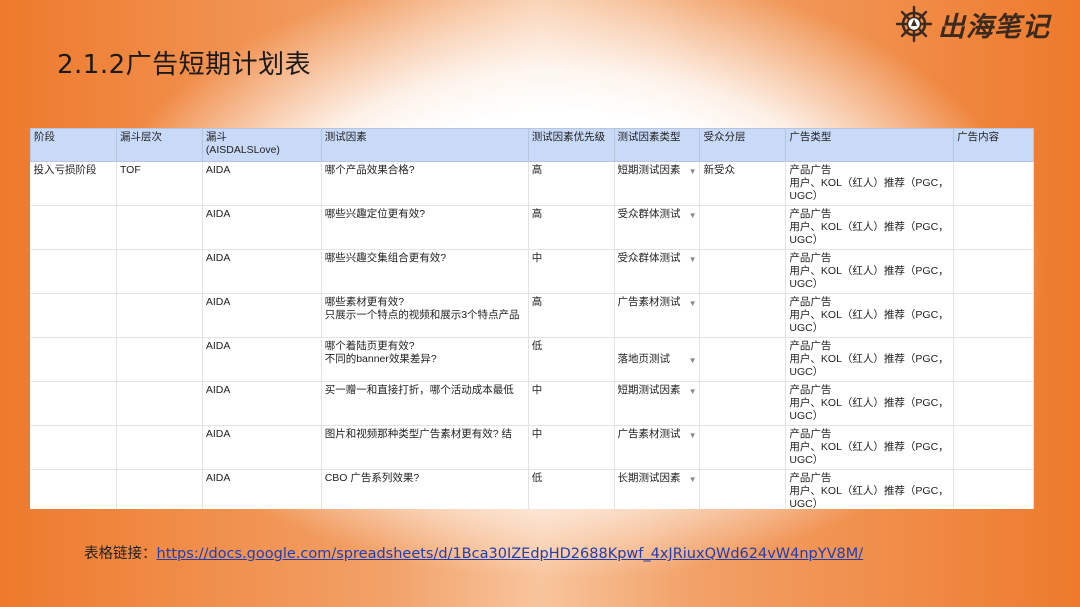  What do you see at coordinates (743, 183) in the screenshot?
I see `cell-audience: 新受众` at bounding box center [743, 183].